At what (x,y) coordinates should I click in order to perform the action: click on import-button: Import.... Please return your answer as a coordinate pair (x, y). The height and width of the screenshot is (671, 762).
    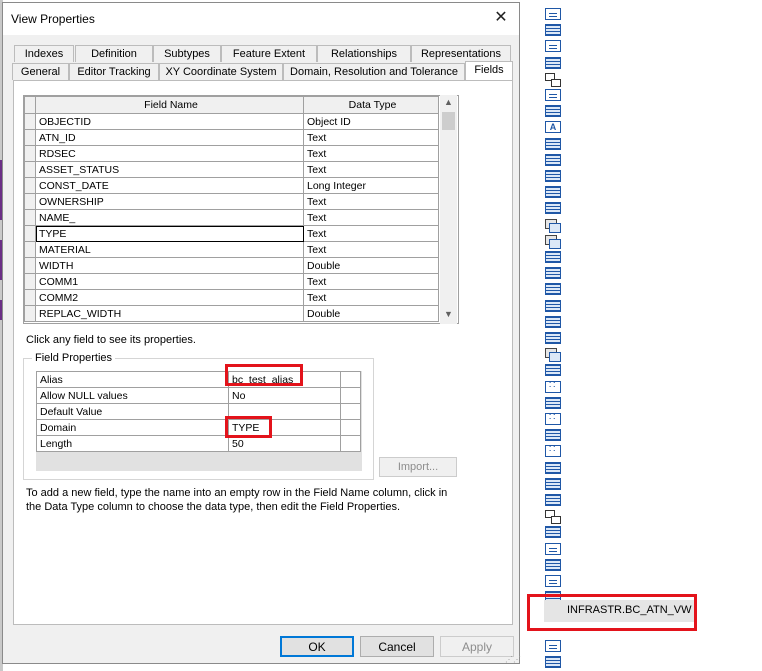
    Looking at the image, I should click on (418, 467).